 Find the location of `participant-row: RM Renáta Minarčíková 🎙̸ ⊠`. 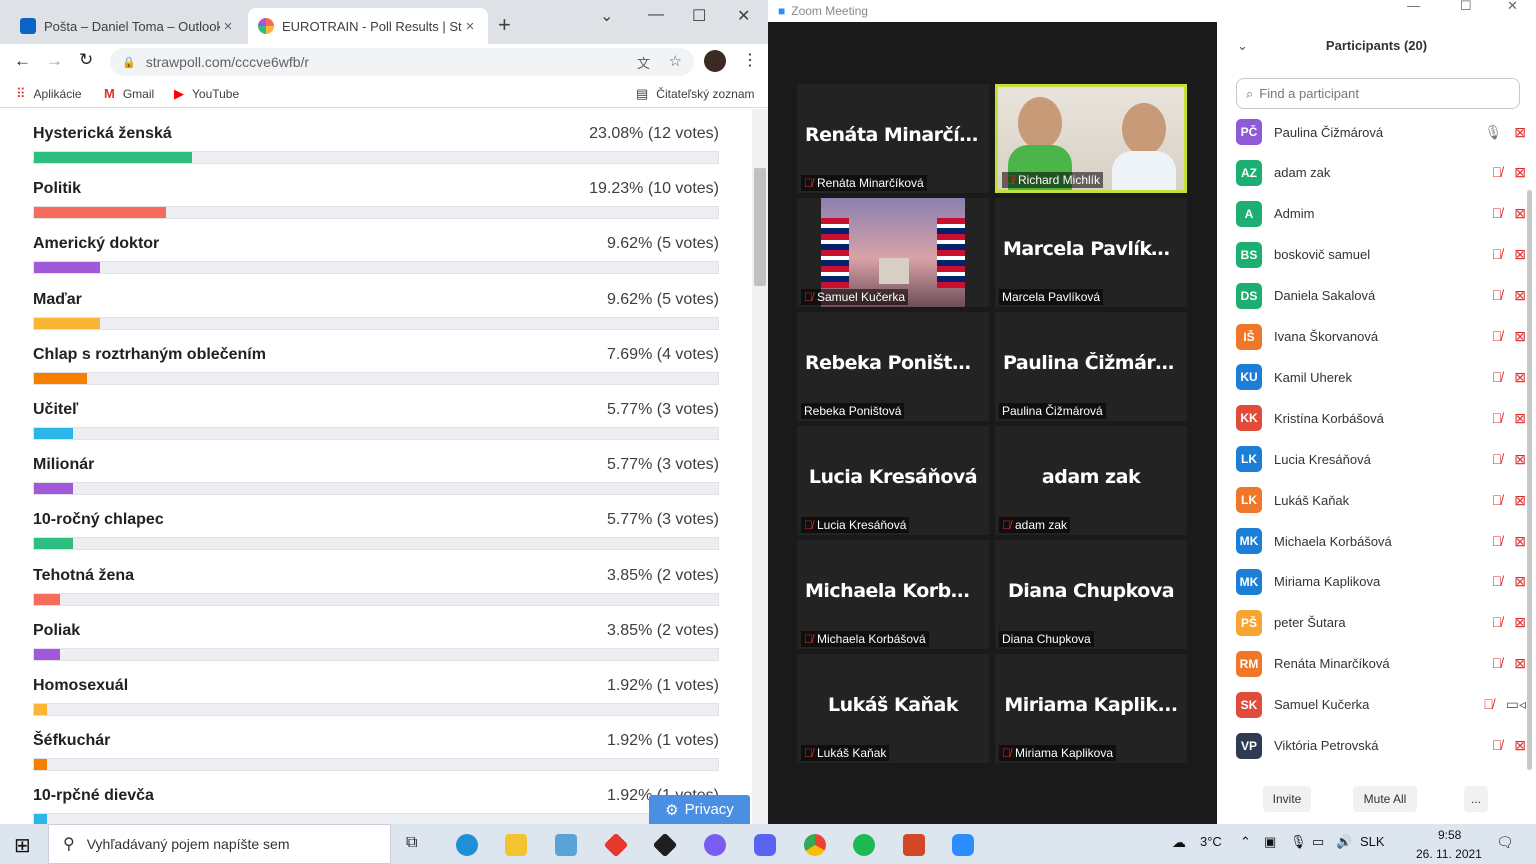

participant-row: RM Renáta Minarčíková 🎙̸ ⊠ is located at coordinates (1381, 664).